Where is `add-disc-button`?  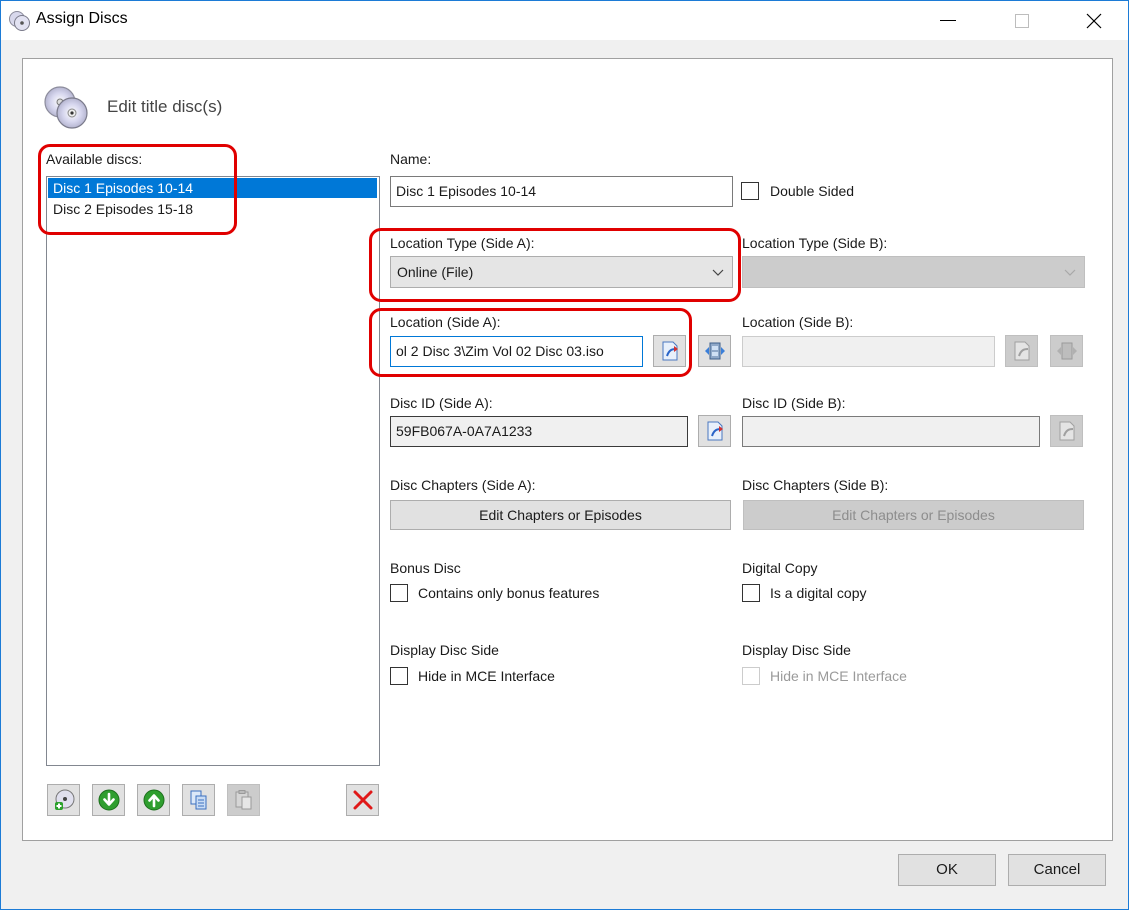 add-disc-button is located at coordinates (63, 800).